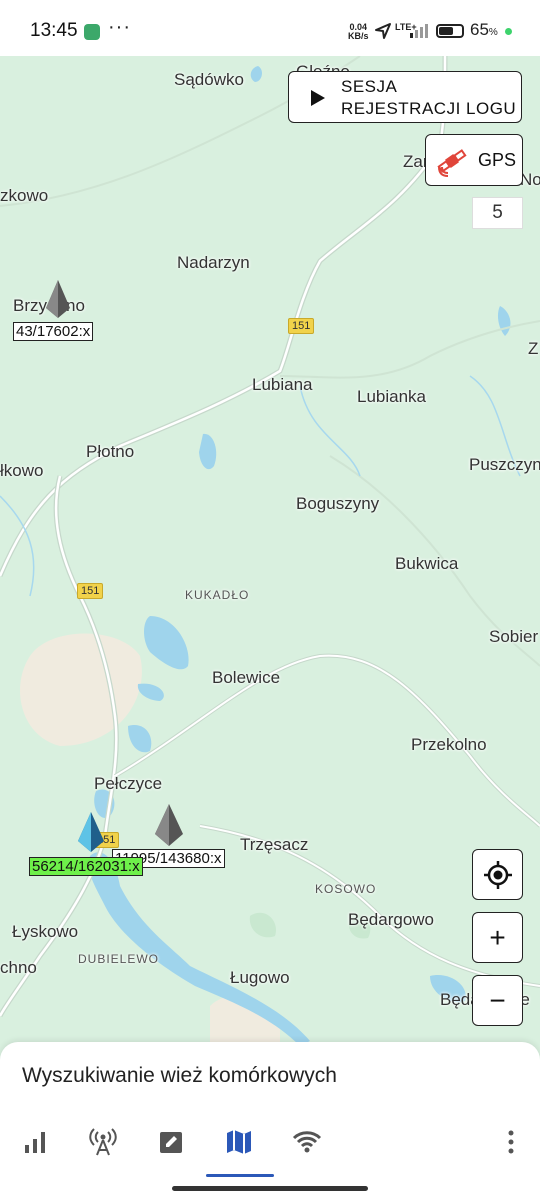  I want to click on network-speed: 0.04 KB/s, so click(358, 32).